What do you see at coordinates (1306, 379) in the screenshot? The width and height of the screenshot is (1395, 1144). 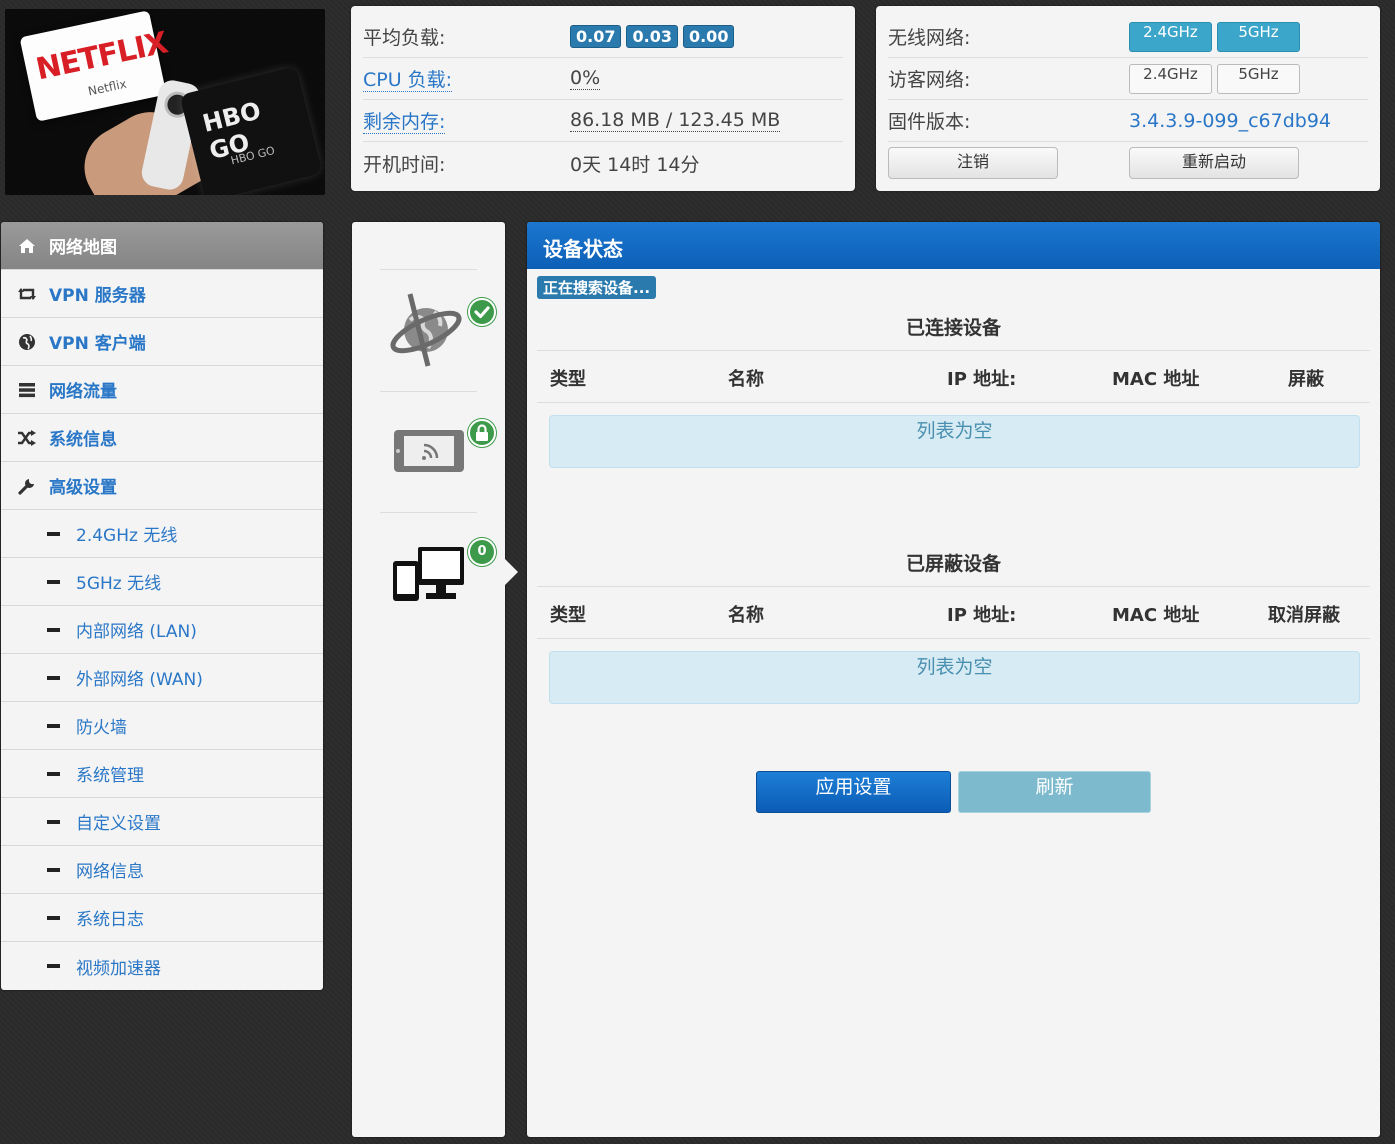 I see `col-block: 屏蔽` at bounding box center [1306, 379].